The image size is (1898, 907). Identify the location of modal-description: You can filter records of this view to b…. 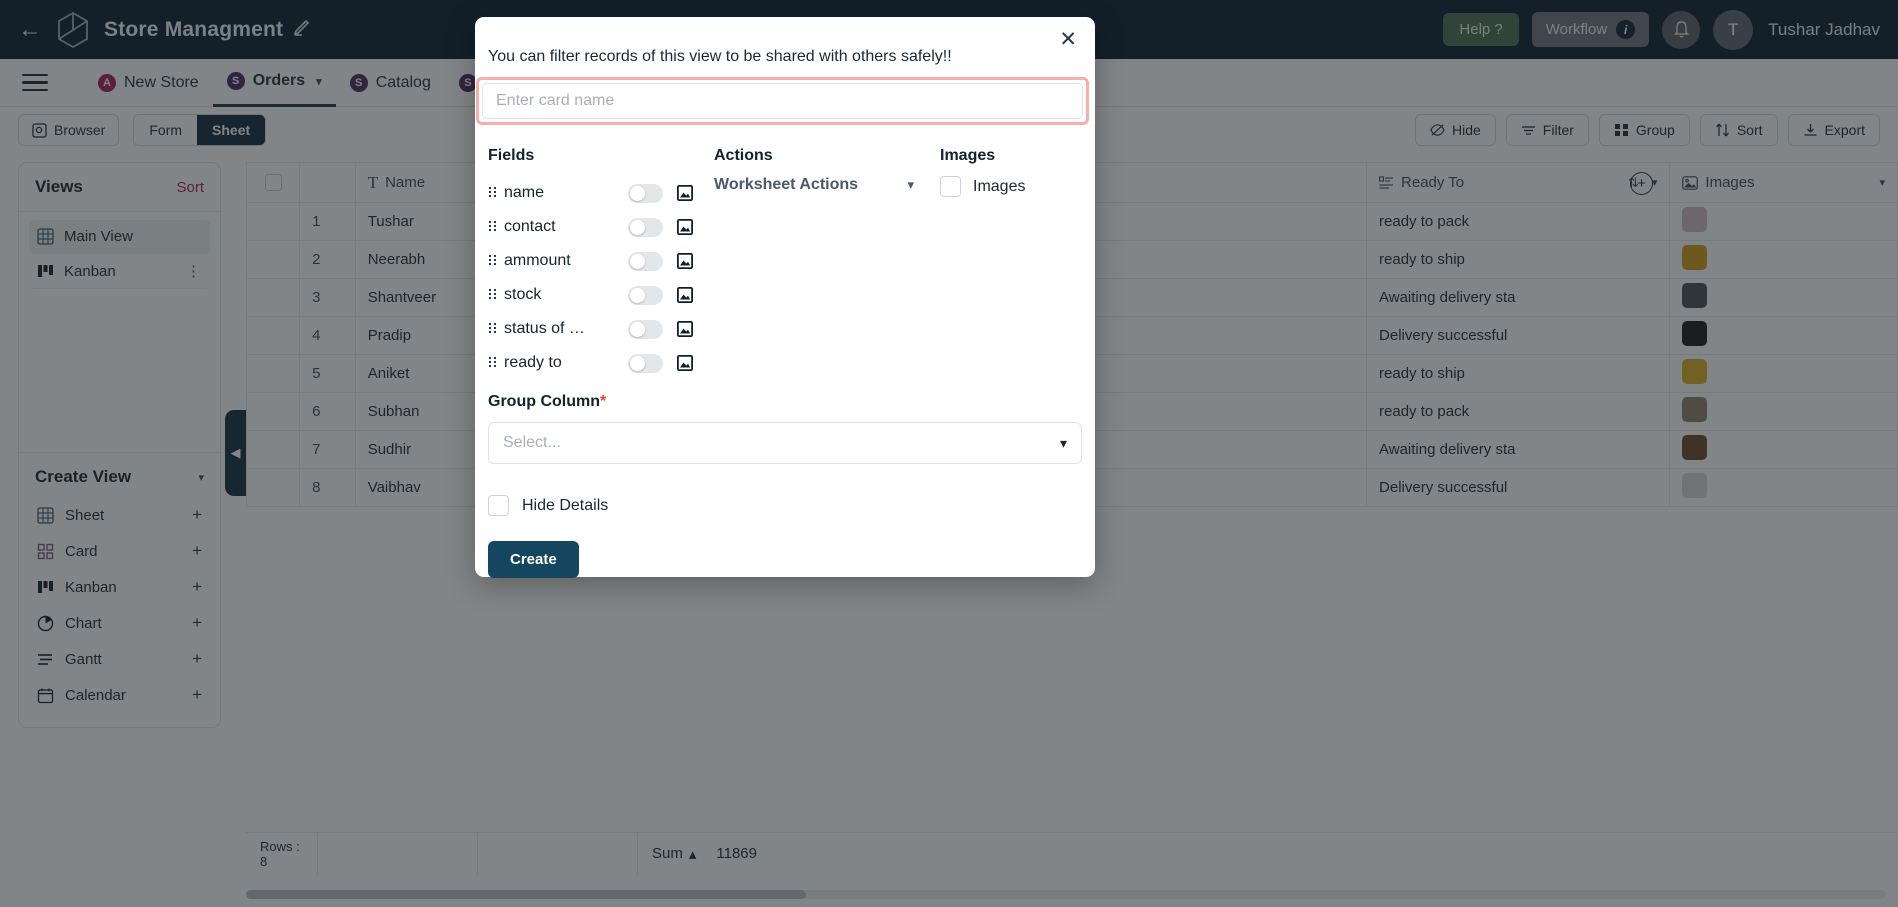
(720, 56).